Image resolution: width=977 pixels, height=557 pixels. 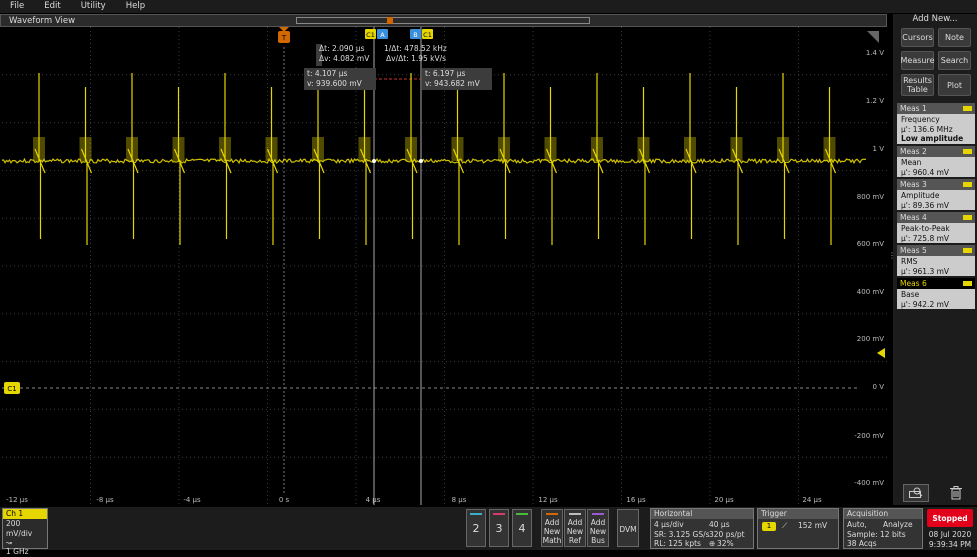 What do you see at coordinates (499, 528) in the screenshot?
I see `channel-3-button: 3` at bounding box center [499, 528].